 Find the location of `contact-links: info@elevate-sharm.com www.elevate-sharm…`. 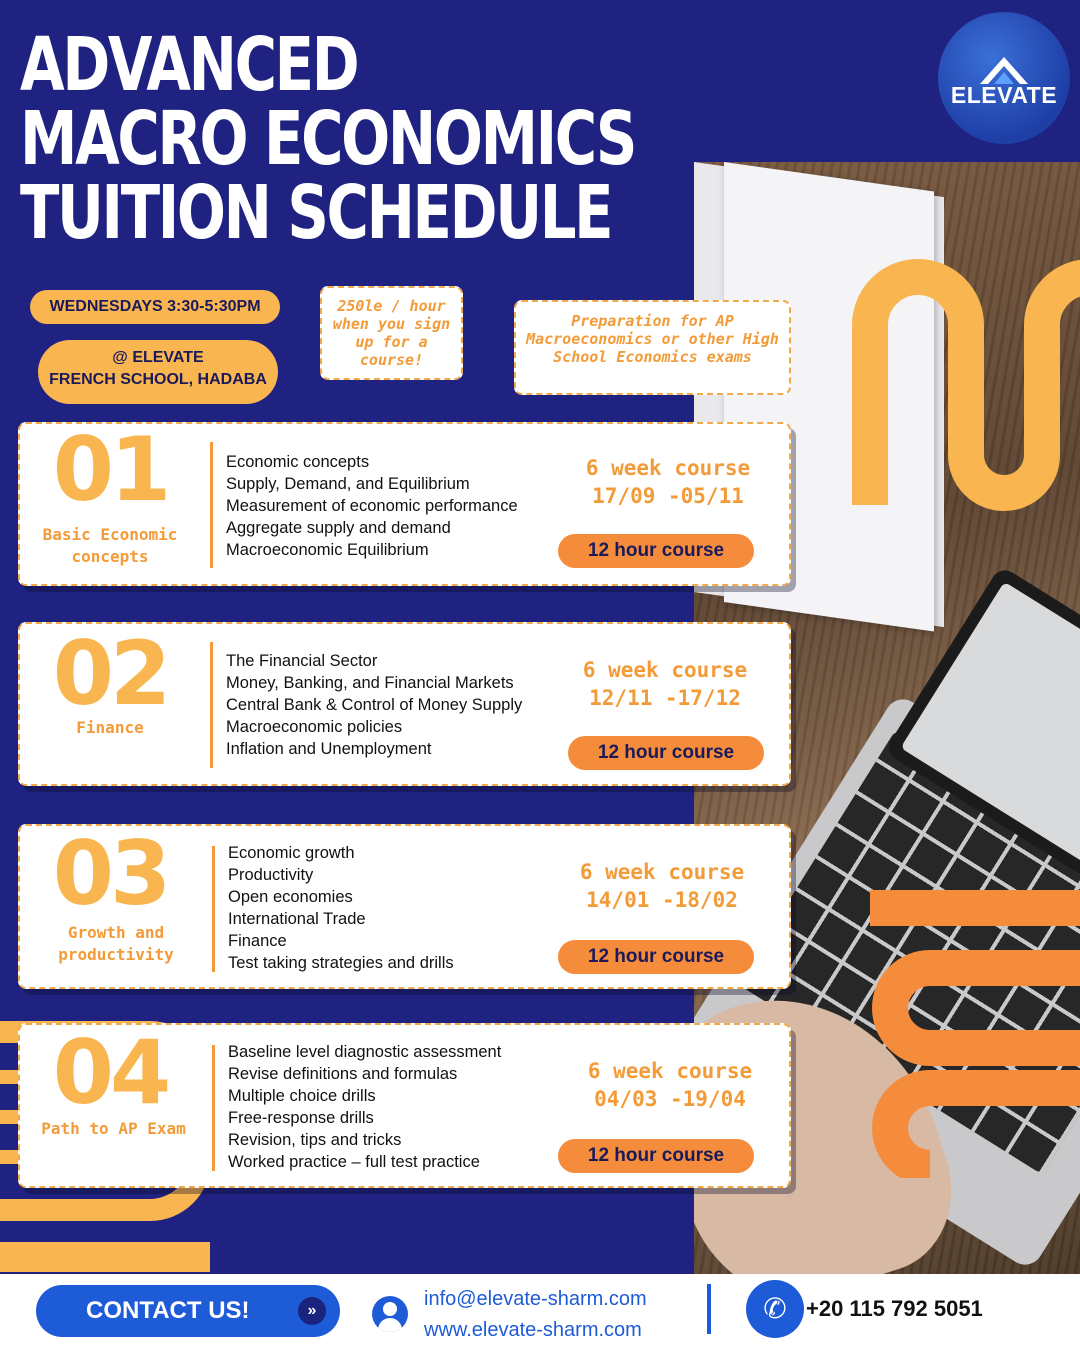

contact-links: info@elevate-sharm.com www.elevate-sharm… is located at coordinates (535, 1315).